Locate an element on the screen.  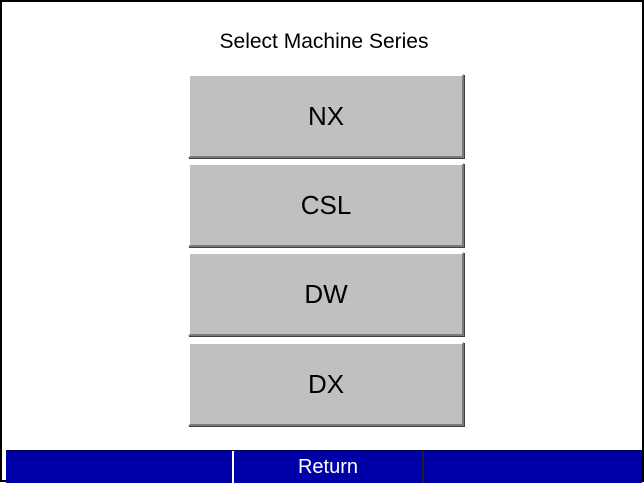
return-button: Return is located at coordinates (328, 467).